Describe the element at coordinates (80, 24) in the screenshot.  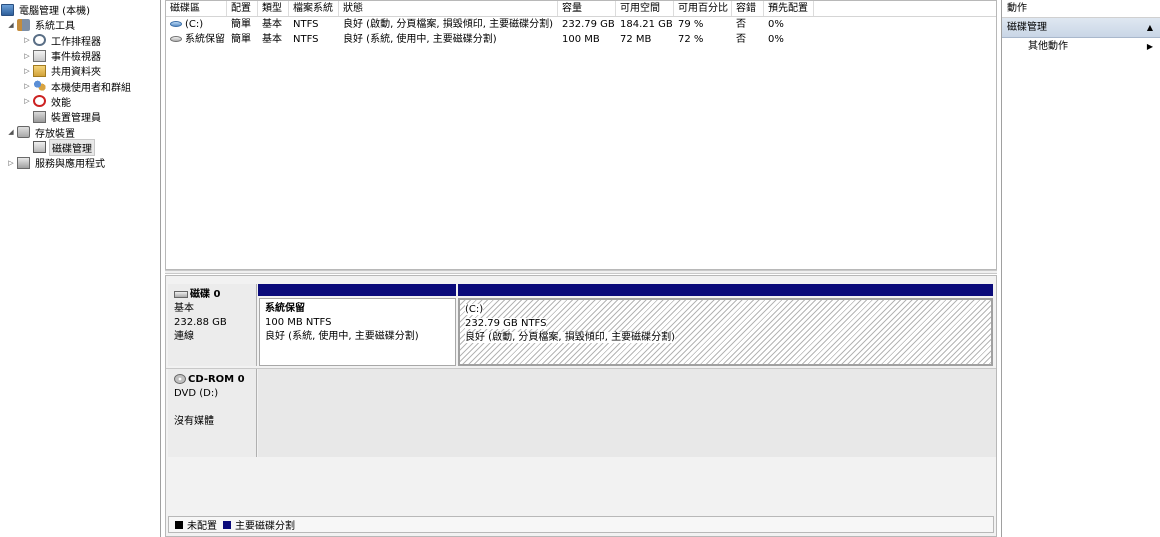
I see `tree-node-system-tools: ◢ 系統工具` at that location.